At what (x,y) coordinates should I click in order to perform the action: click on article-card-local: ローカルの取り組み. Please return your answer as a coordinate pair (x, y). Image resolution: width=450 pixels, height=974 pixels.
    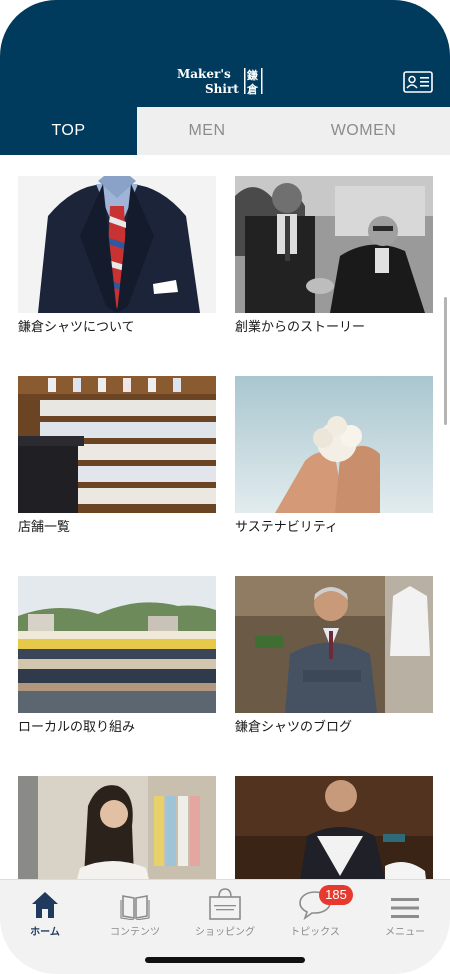
    Looking at the image, I should click on (117, 656).